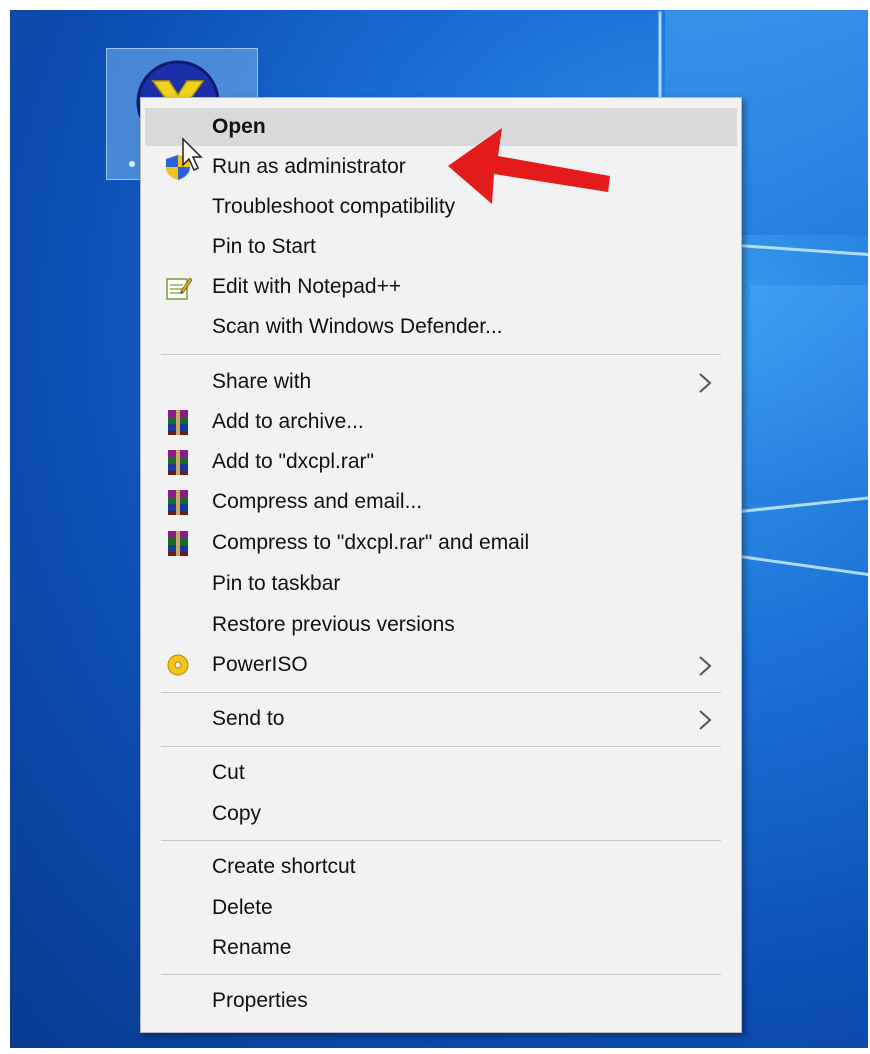 Image resolution: width=870 pixels, height=1054 pixels. What do you see at coordinates (441, 665) in the screenshot?
I see `menu-item-poweriso: PowerISO` at bounding box center [441, 665].